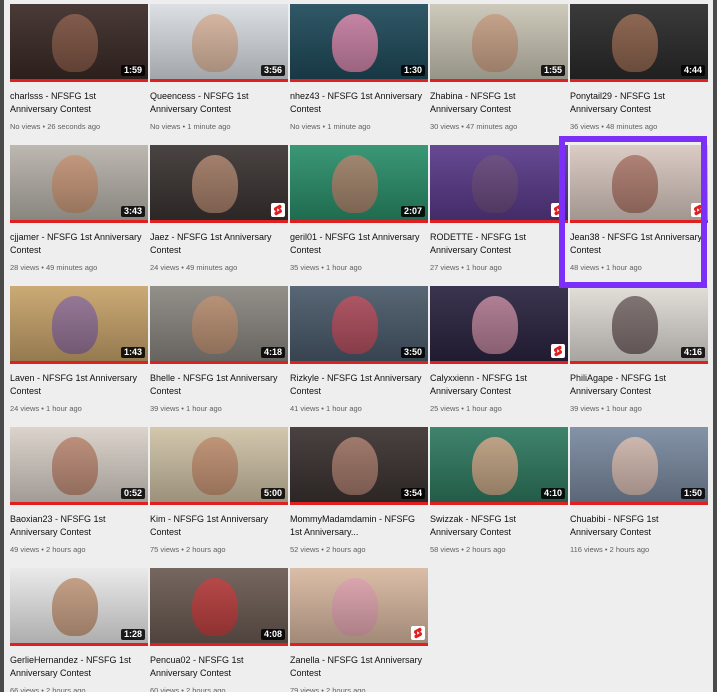 The height and width of the screenshot is (692, 717). Describe the element at coordinates (79, 605) in the screenshot. I see `video-thumbnail: 1:28` at that location.